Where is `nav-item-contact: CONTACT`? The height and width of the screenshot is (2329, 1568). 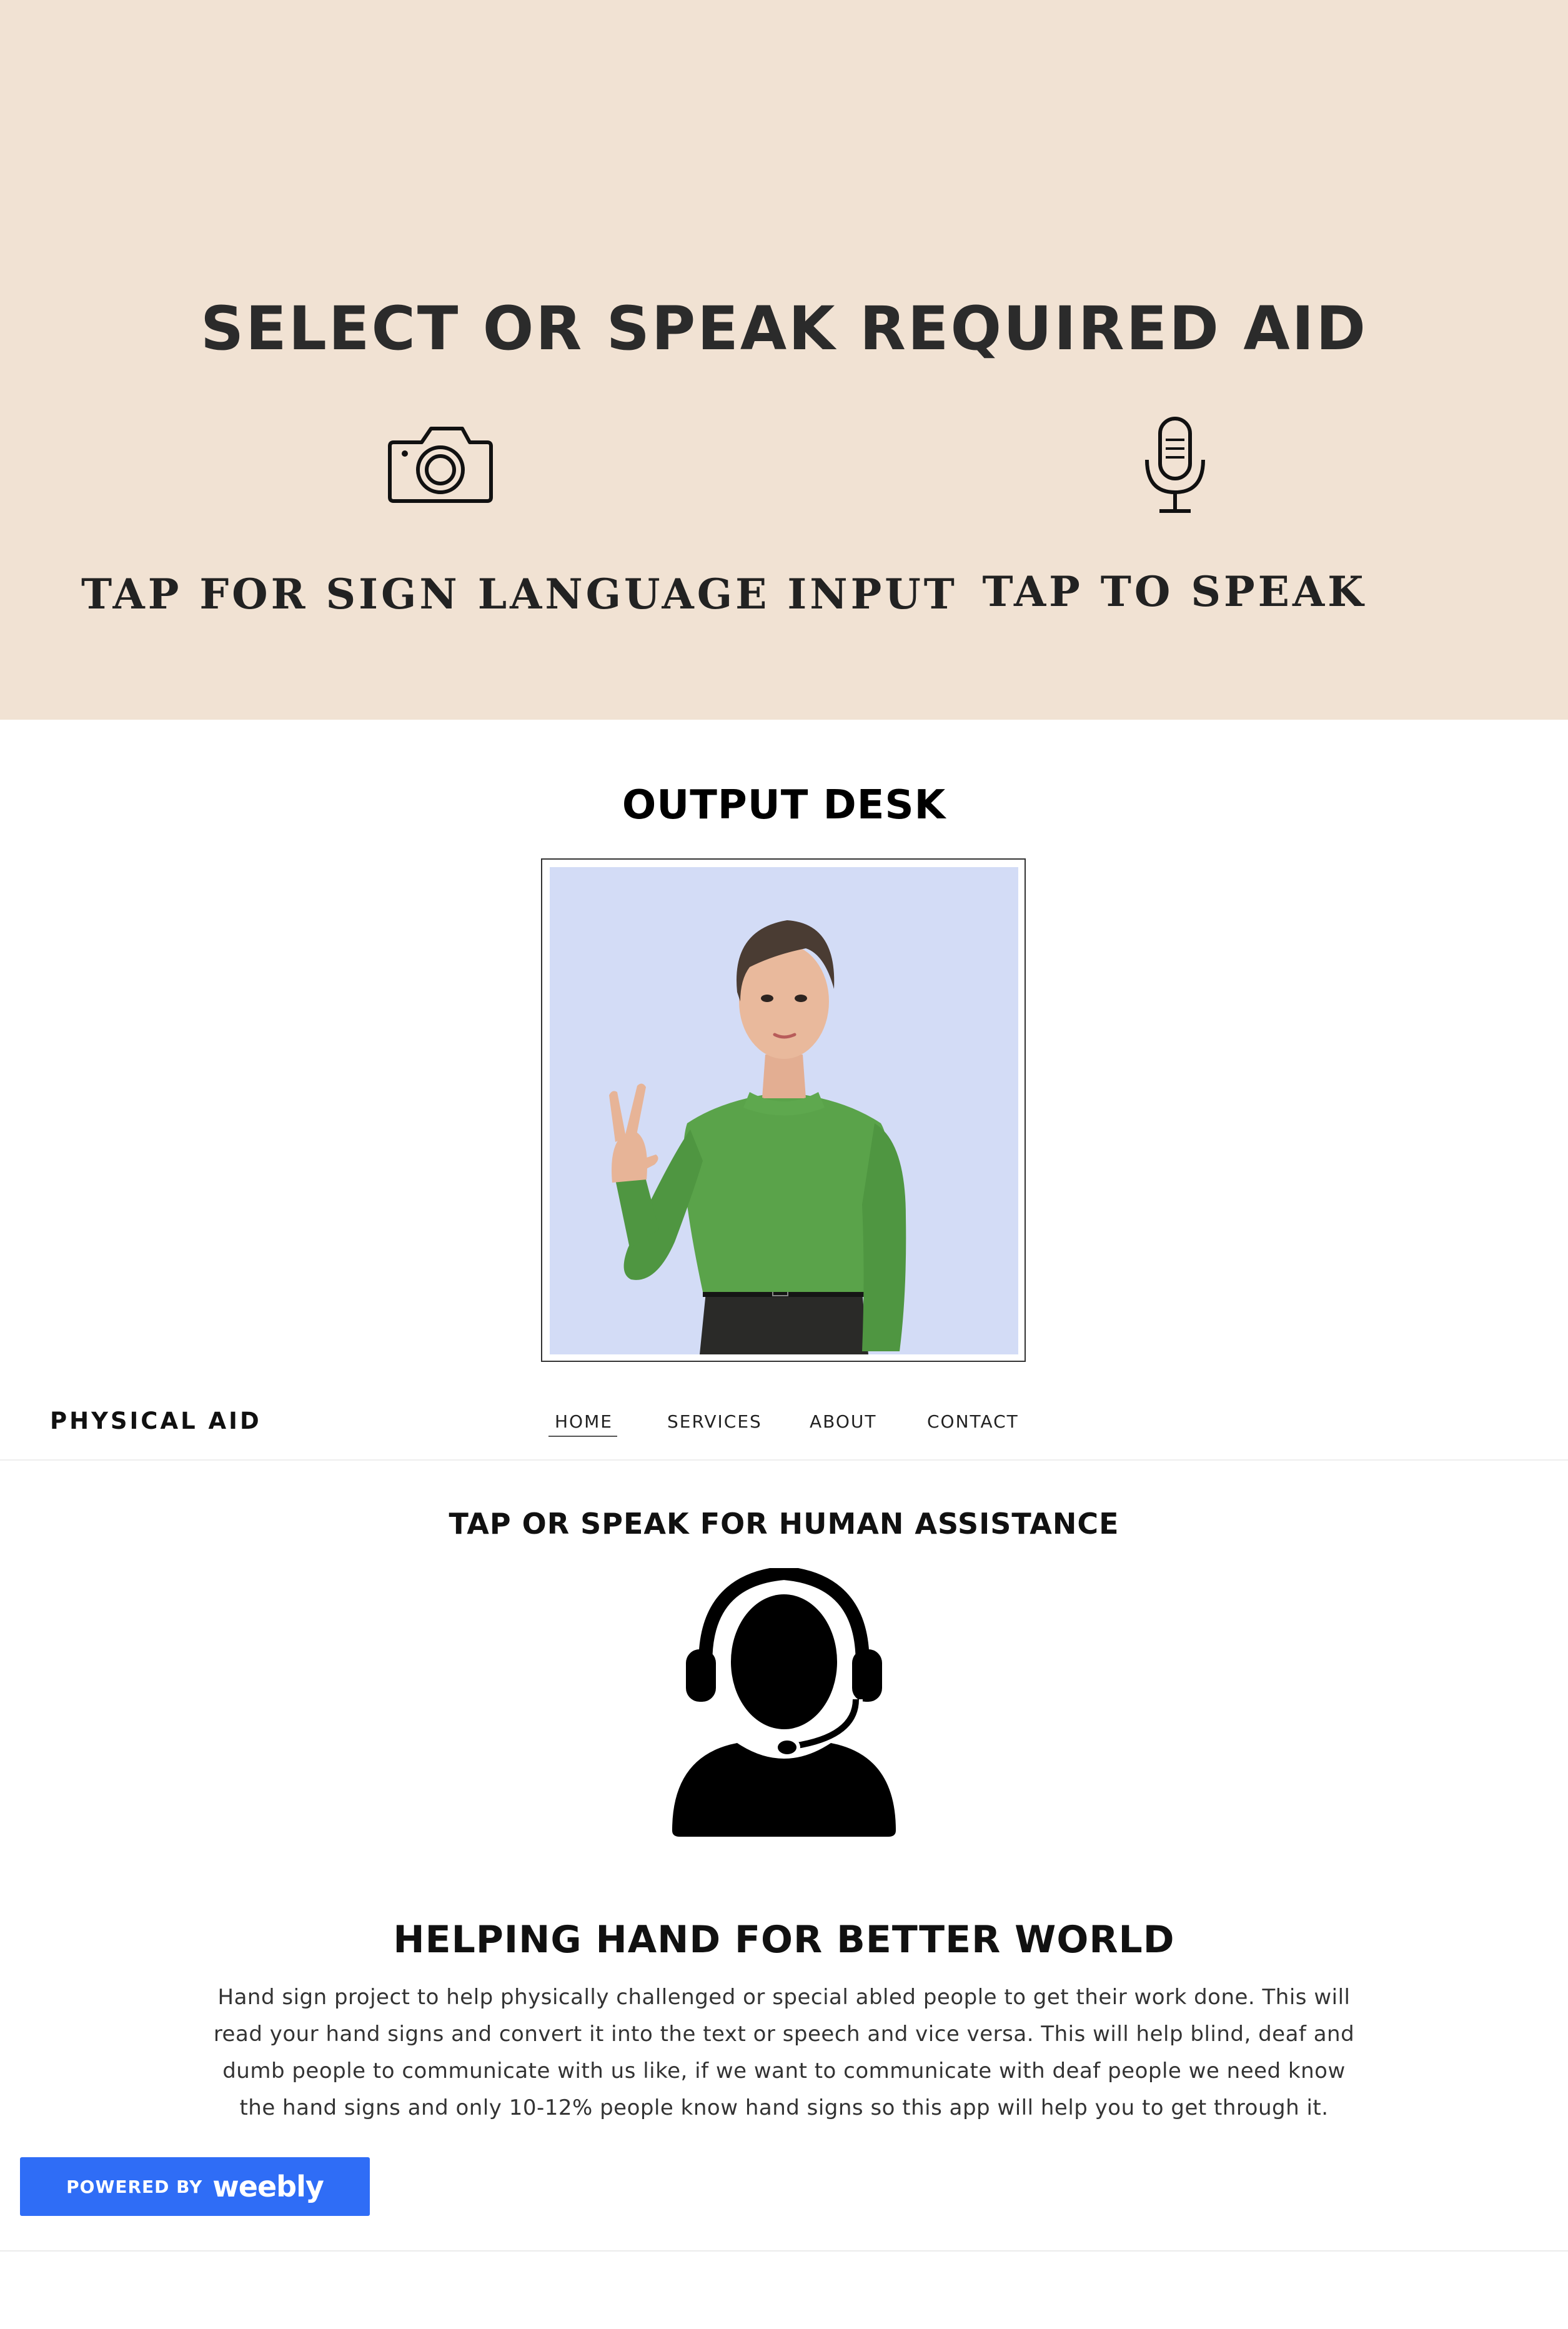 nav-item-contact: CONTACT is located at coordinates (973, 1421).